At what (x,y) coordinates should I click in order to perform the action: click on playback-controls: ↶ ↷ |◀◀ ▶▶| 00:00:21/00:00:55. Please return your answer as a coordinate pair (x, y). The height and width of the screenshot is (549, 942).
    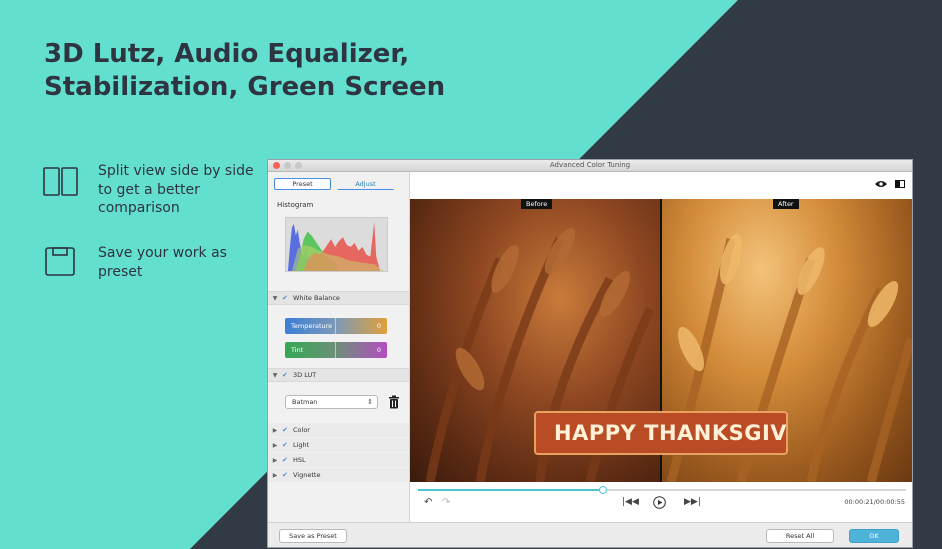
    Looking at the image, I should click on (661, 502).